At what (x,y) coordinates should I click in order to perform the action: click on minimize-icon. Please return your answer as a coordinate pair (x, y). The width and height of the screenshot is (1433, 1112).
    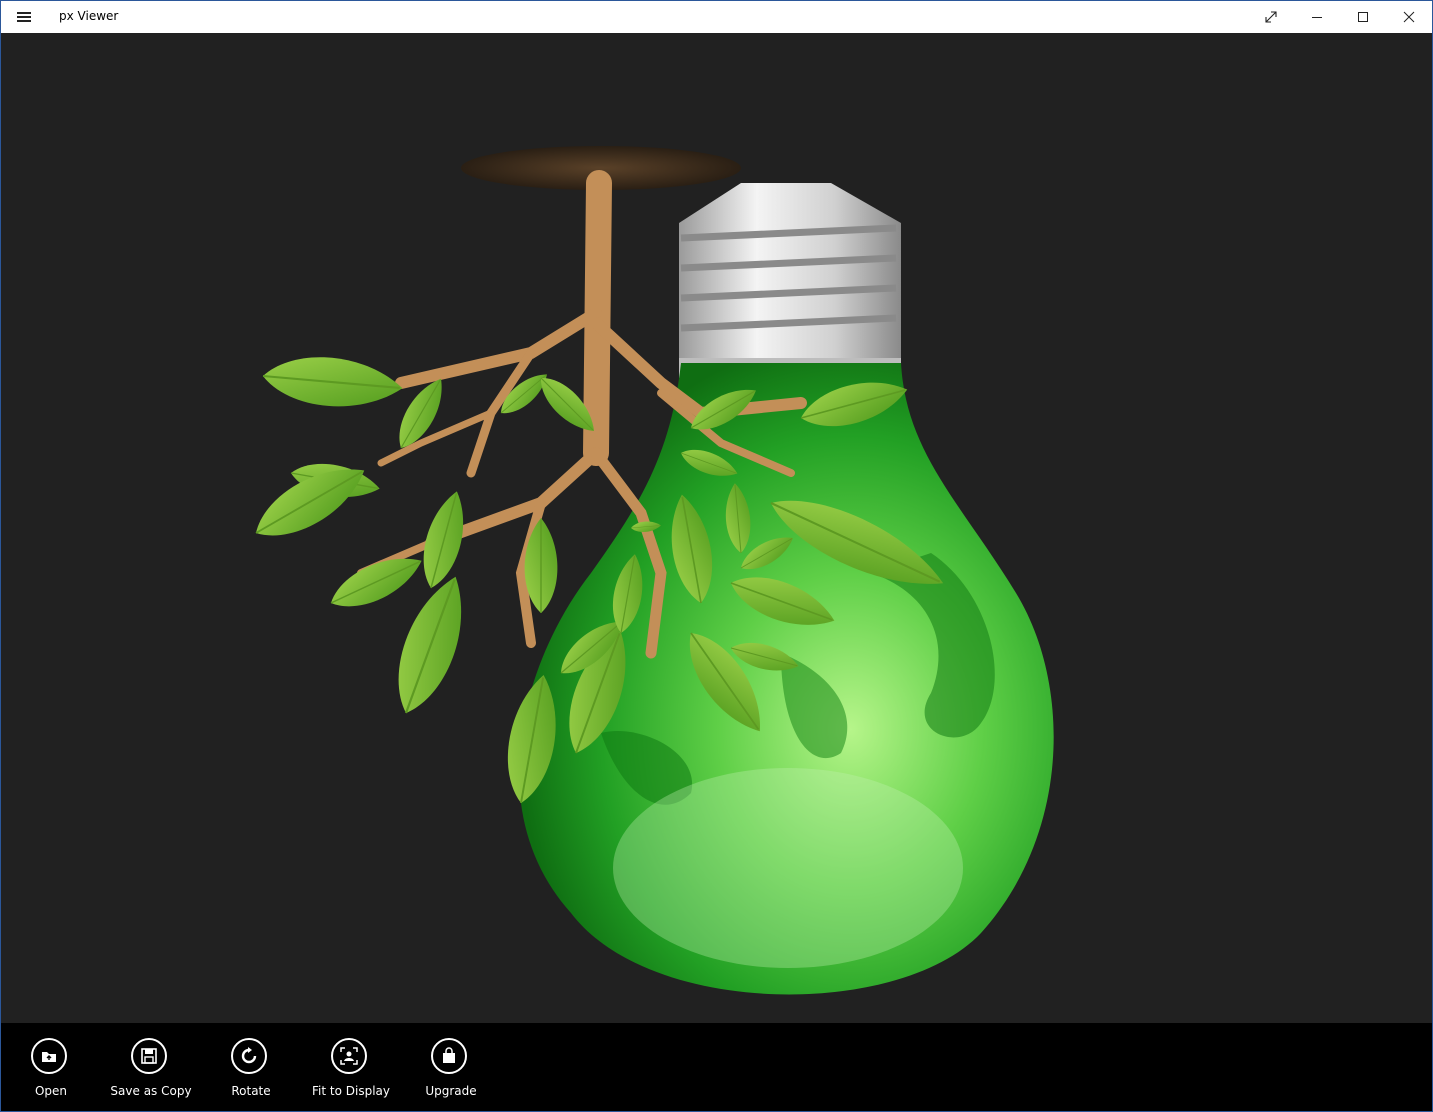
    Looking at the image, I should click on (1317, 17).